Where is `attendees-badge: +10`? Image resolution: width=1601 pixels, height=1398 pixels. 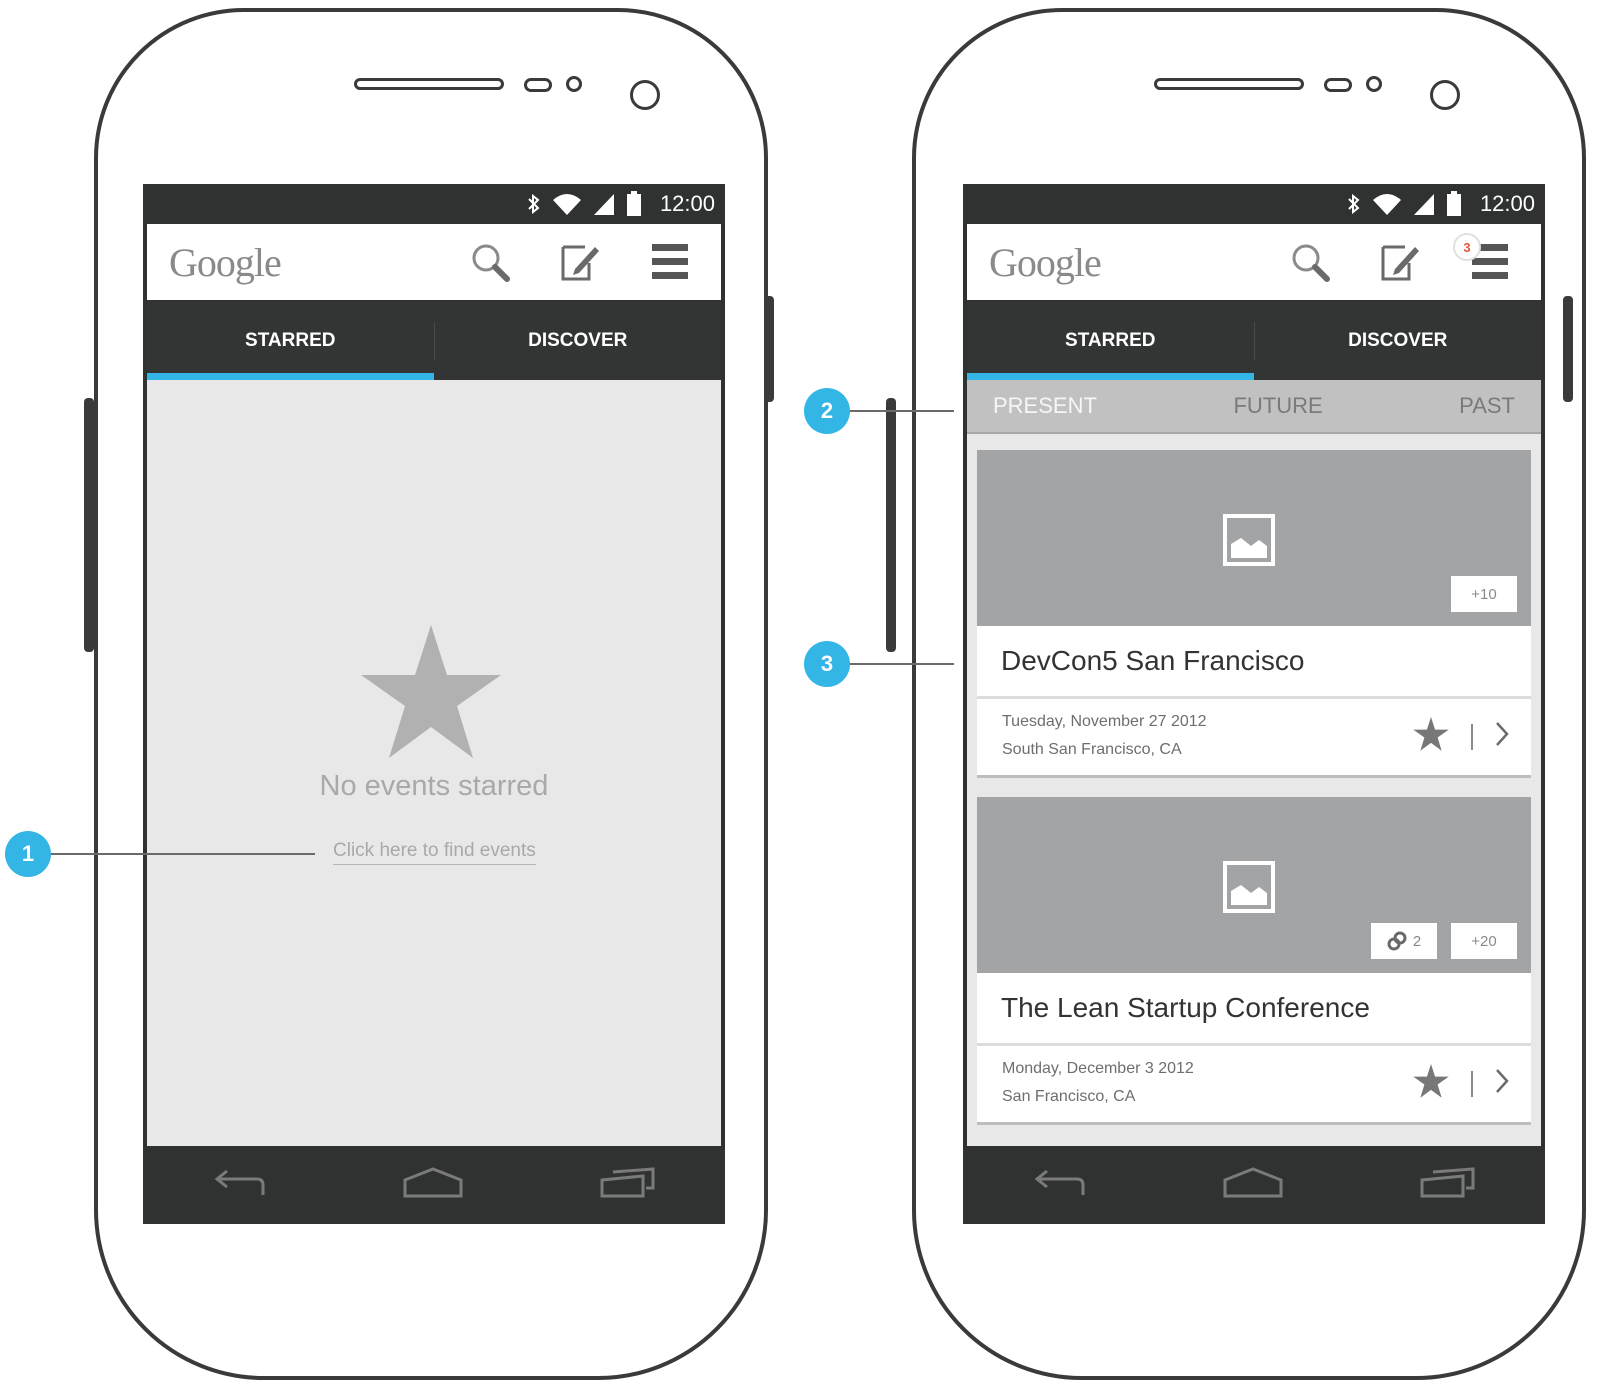 attendees-badge: +10 is located at coordinates (1484, 594).